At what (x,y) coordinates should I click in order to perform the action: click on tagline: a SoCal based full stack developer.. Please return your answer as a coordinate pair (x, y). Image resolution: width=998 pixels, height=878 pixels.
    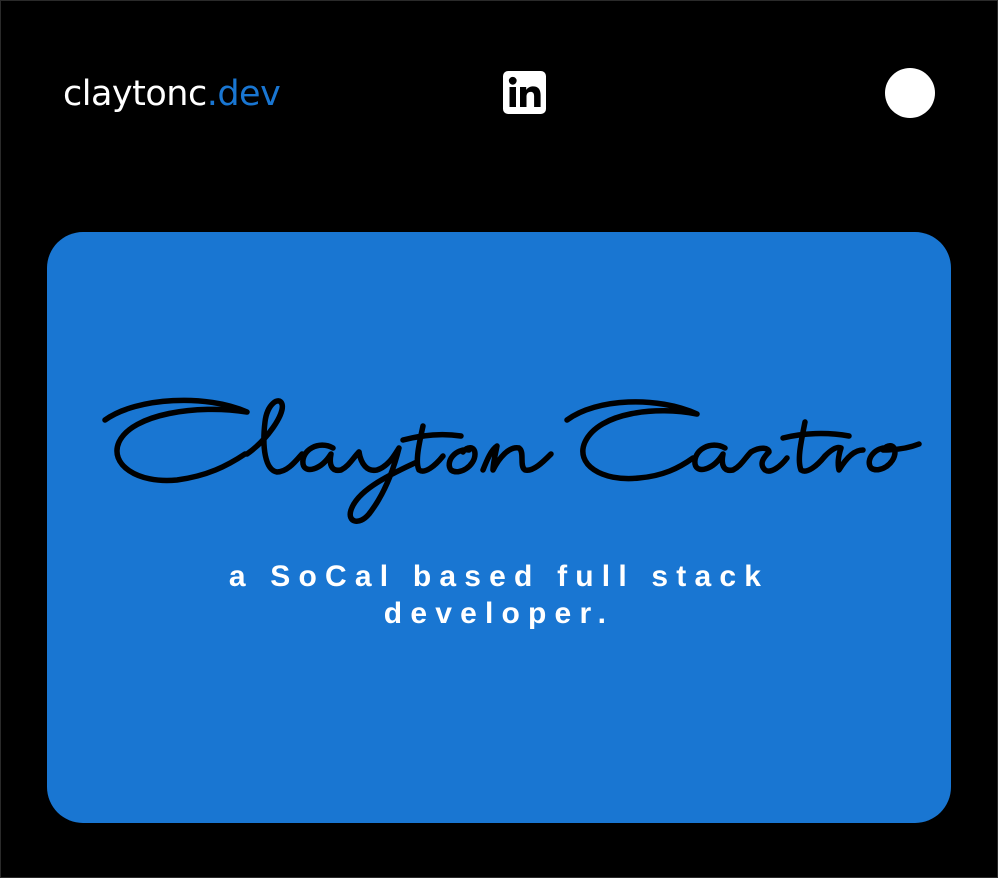
    Looking at the image, I should click on (499, 595).